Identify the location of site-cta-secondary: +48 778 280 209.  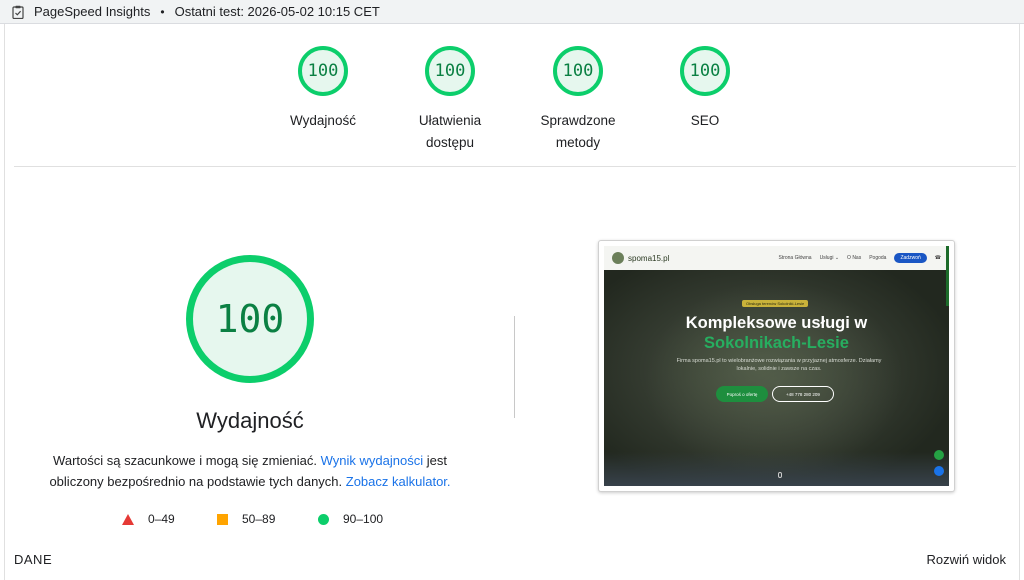
(803, 394).